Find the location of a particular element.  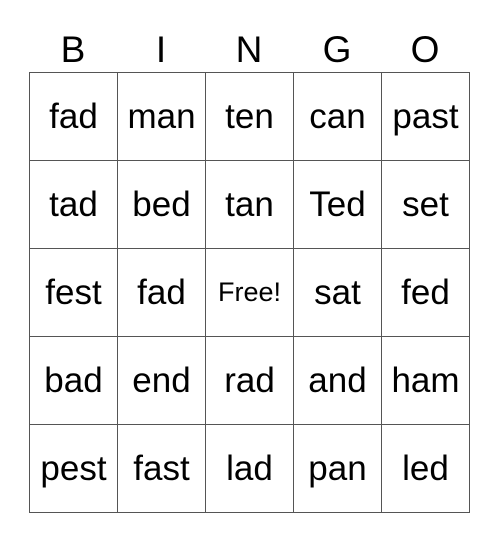

bingo-cell: man is located at coordinates (162, 117).